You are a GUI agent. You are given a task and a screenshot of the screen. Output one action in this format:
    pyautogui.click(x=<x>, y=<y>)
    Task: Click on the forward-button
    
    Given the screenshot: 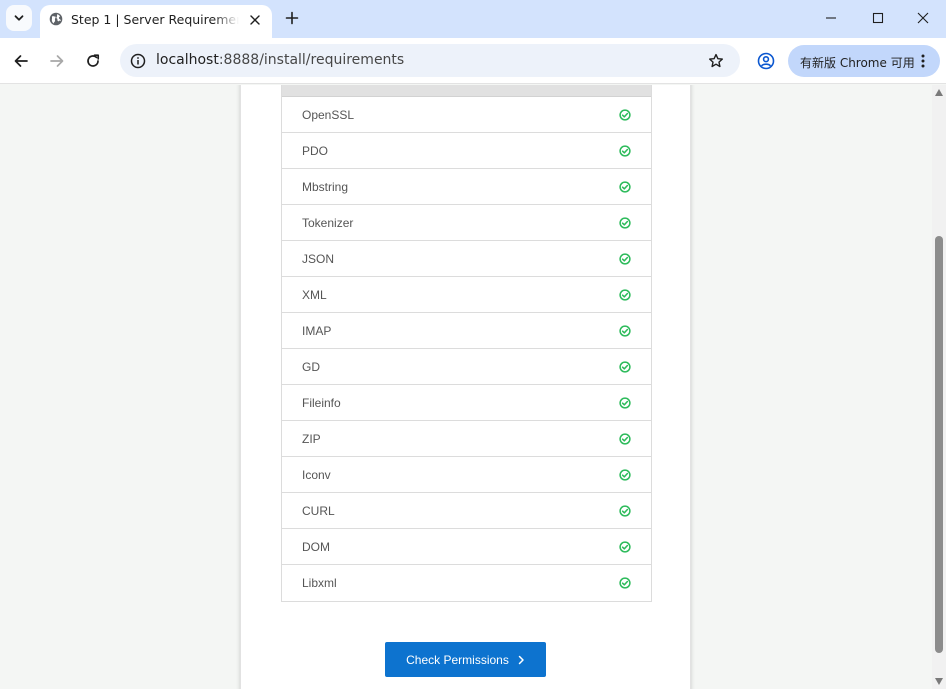 What is the action you would take?
    pyautogui.click(x=57, y=61)
    